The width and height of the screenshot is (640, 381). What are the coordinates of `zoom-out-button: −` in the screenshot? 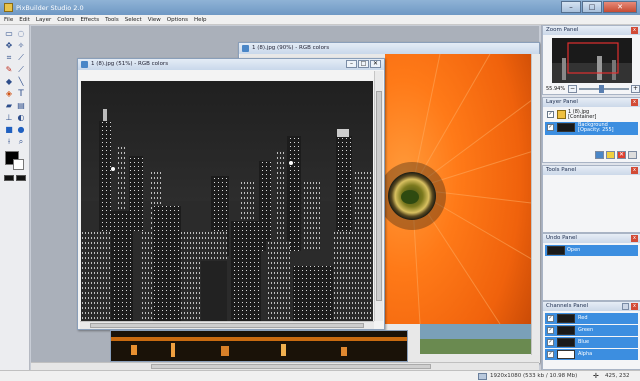 It's located at (572, 89).